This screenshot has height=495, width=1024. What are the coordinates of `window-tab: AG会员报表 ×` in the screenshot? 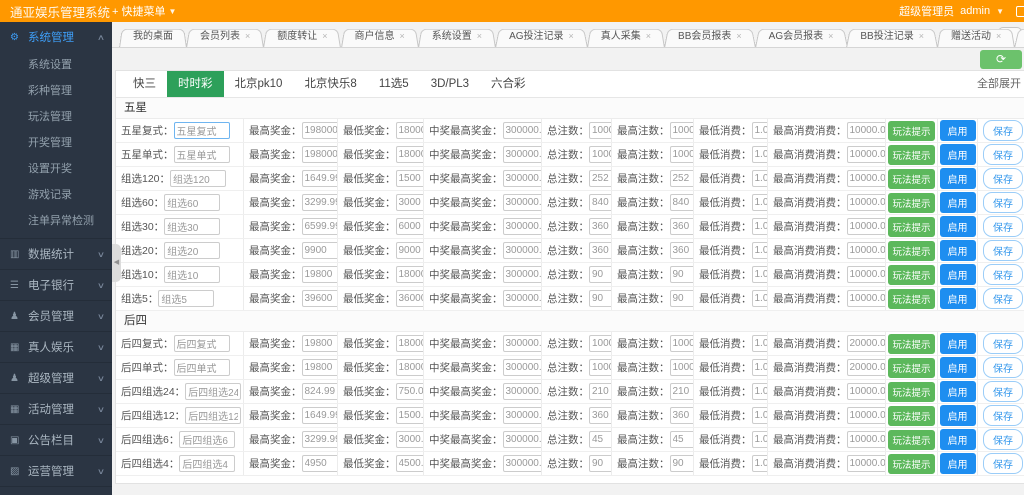 It's located at (801, 37).